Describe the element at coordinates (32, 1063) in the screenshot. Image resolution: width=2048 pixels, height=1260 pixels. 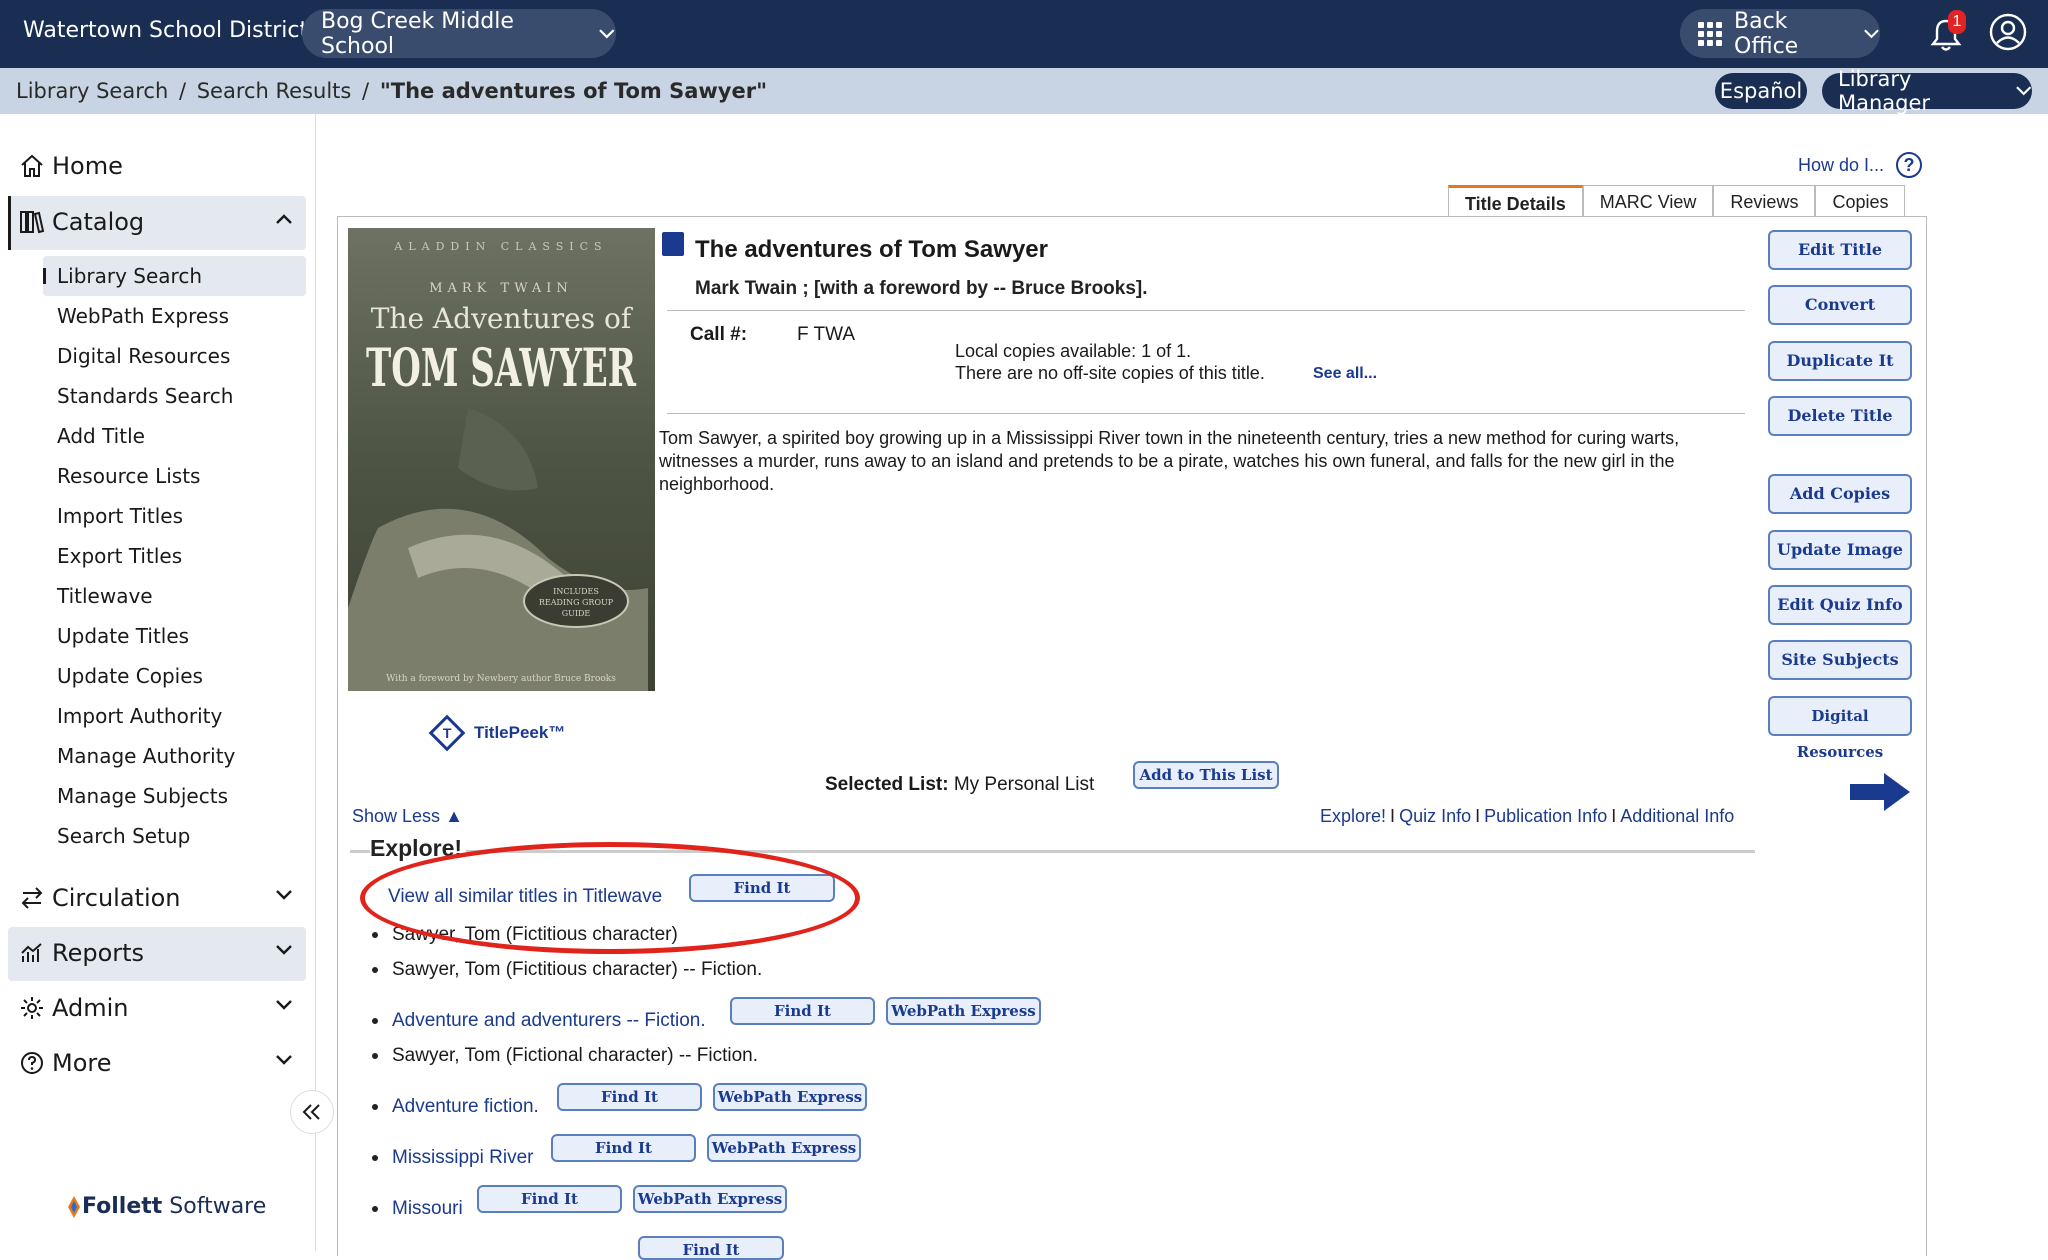
I see `help-circle-icon` at that location.